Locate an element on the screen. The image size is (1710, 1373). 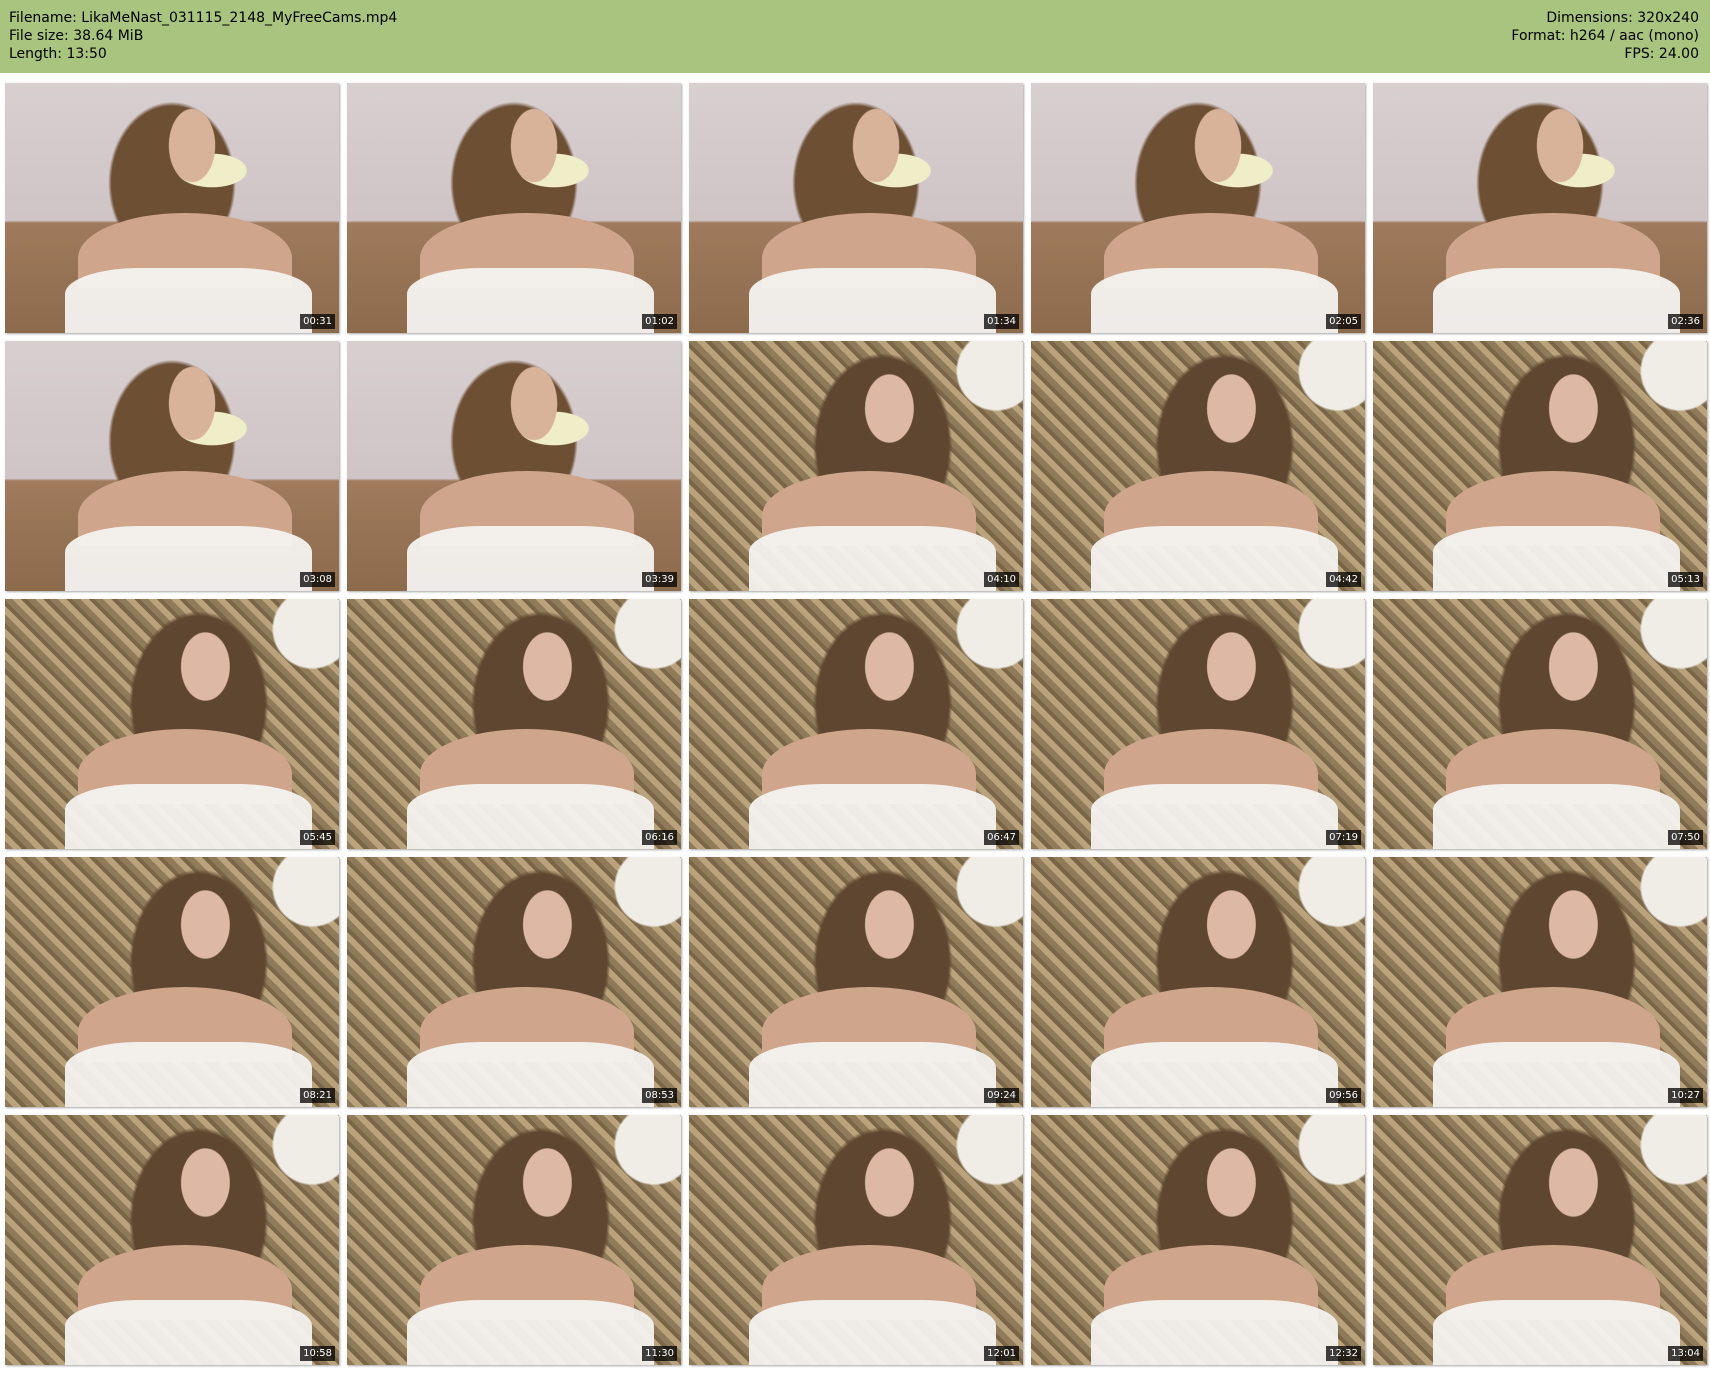
timestamp-label: 02:36 is located at coordinates (1685, 321).